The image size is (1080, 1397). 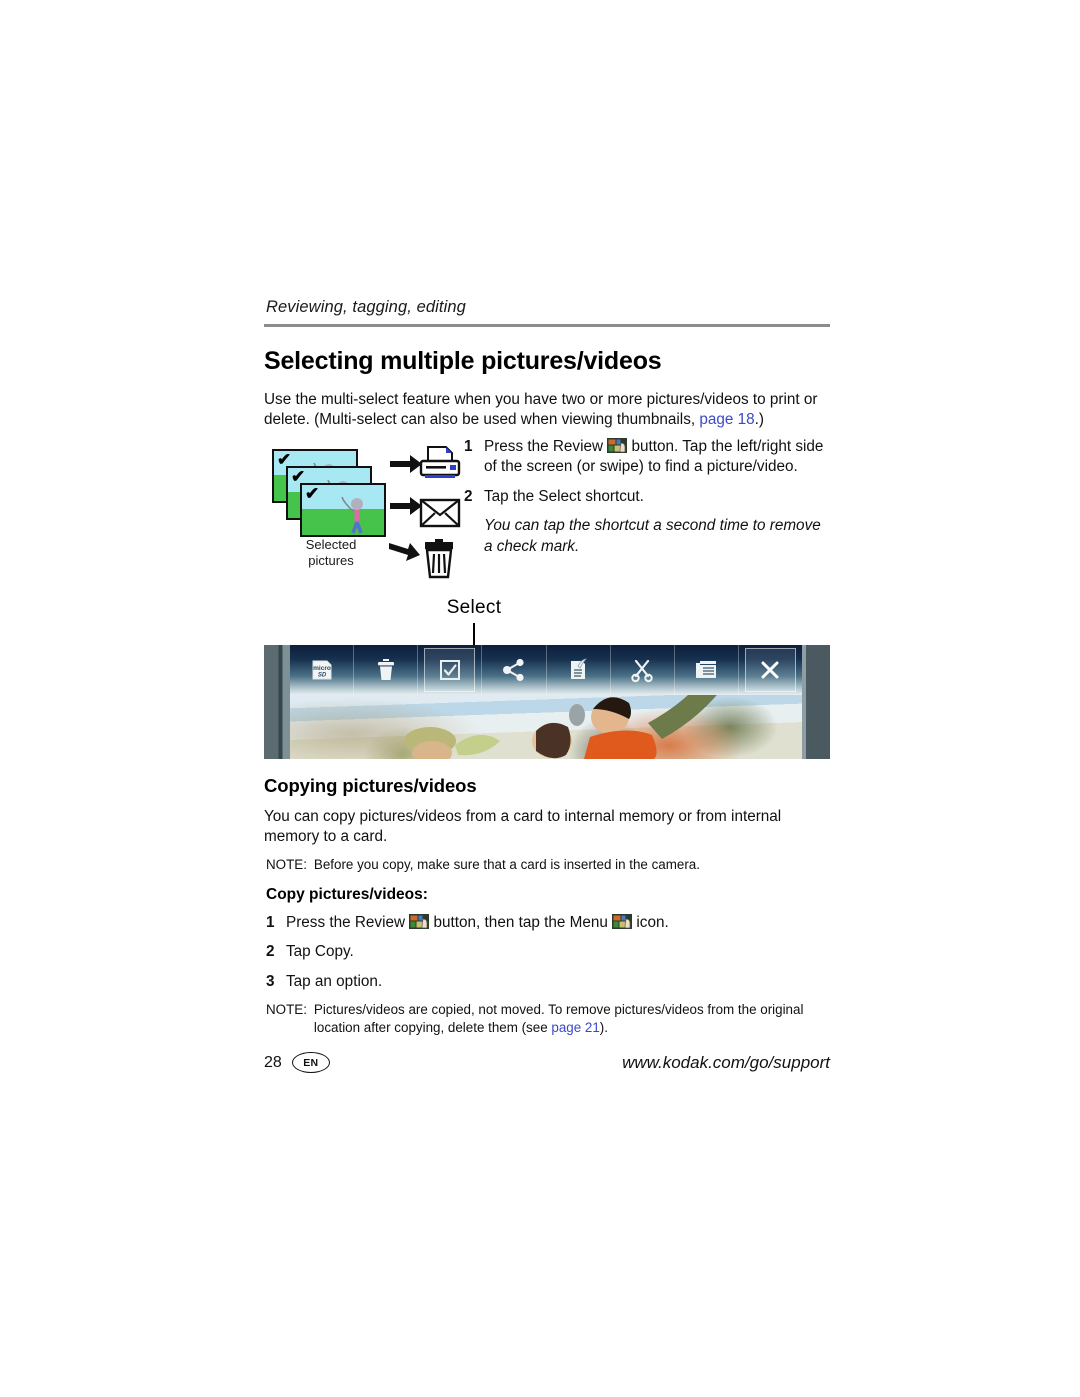 I want to click on svg-text: micro, so click(x=322, y=668).